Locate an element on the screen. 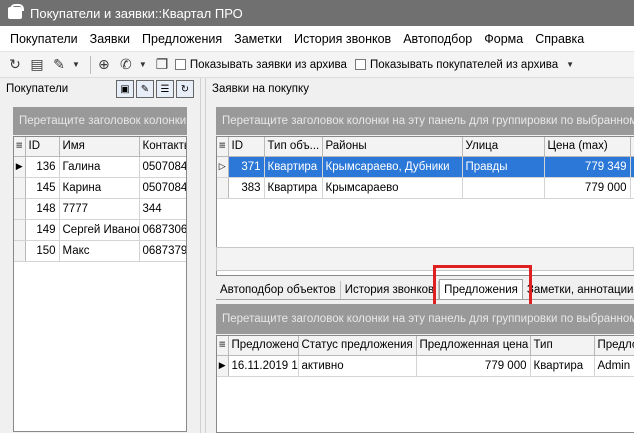  cell-name: Макс is located at coordinates (99, 251).